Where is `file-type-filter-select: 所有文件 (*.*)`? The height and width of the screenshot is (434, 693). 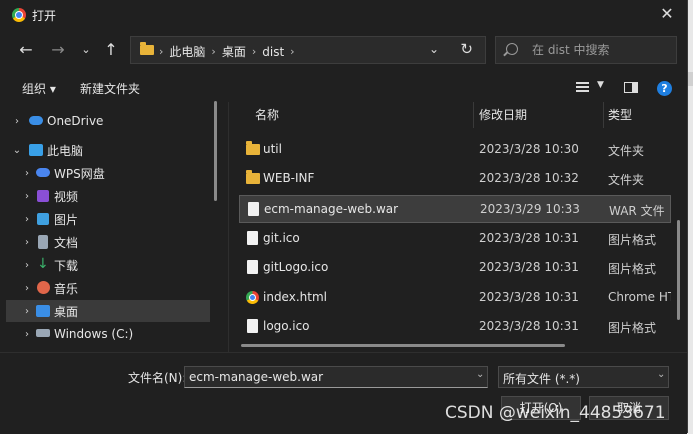
file-type-filter-select: 所有文件 (*.*) is located at coordinates (583, 377).